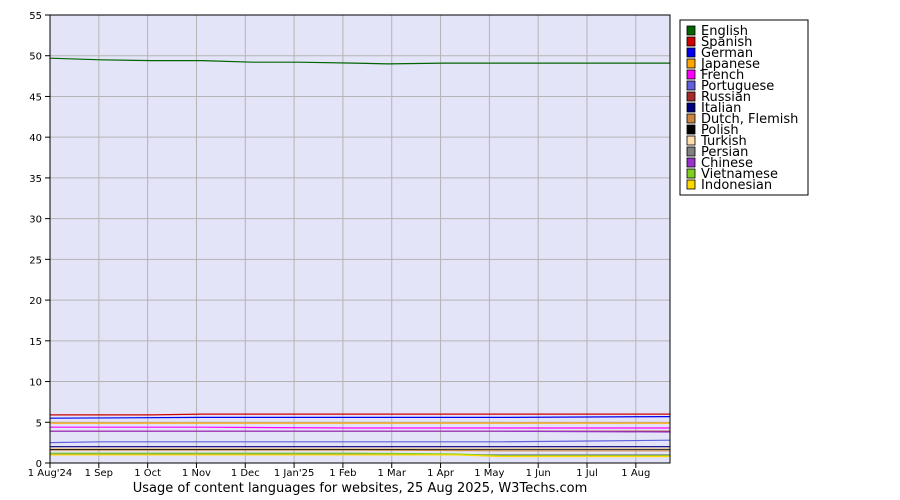 The width and height of the screenshot is (900, 500). What do you see at coordinates (736, 185) in the screenshot?
I see `legend-label-indonesian: Indonesian` at bounding box center [736, 185].